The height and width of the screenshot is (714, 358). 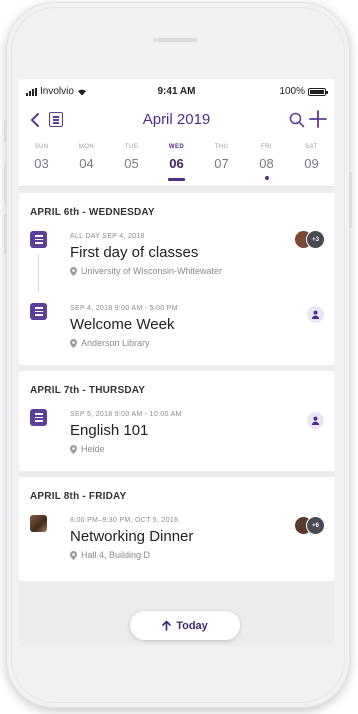 What do you see at coordinates (92, 212) in the screenshot?
I see `section-date-heading: APRIL 6th - WEDNESDAY` at bounding box center [92, 212].